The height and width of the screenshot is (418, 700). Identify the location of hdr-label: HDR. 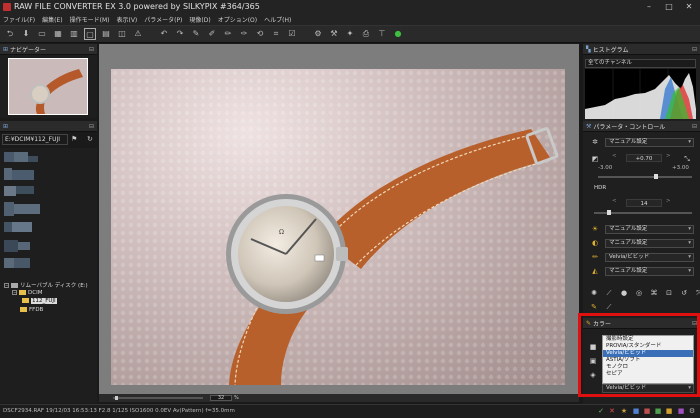
(600, 188).